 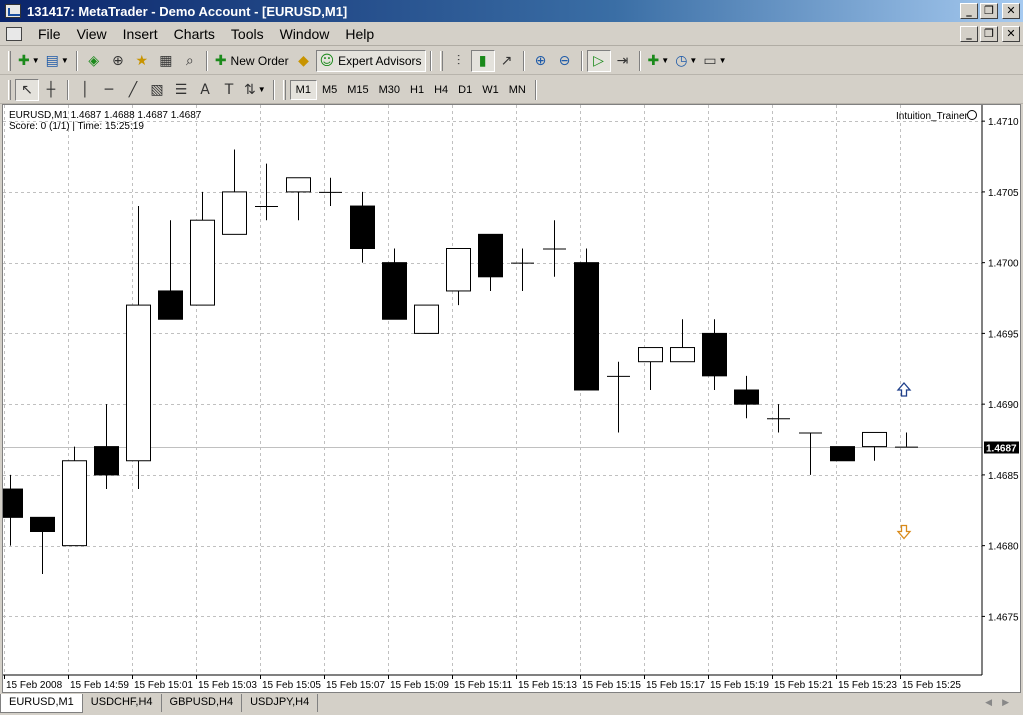 What do you see at coordinates (710, 60) in the screenshot?
I see `templates-icon: ▭` at bounding box center [710, 60].